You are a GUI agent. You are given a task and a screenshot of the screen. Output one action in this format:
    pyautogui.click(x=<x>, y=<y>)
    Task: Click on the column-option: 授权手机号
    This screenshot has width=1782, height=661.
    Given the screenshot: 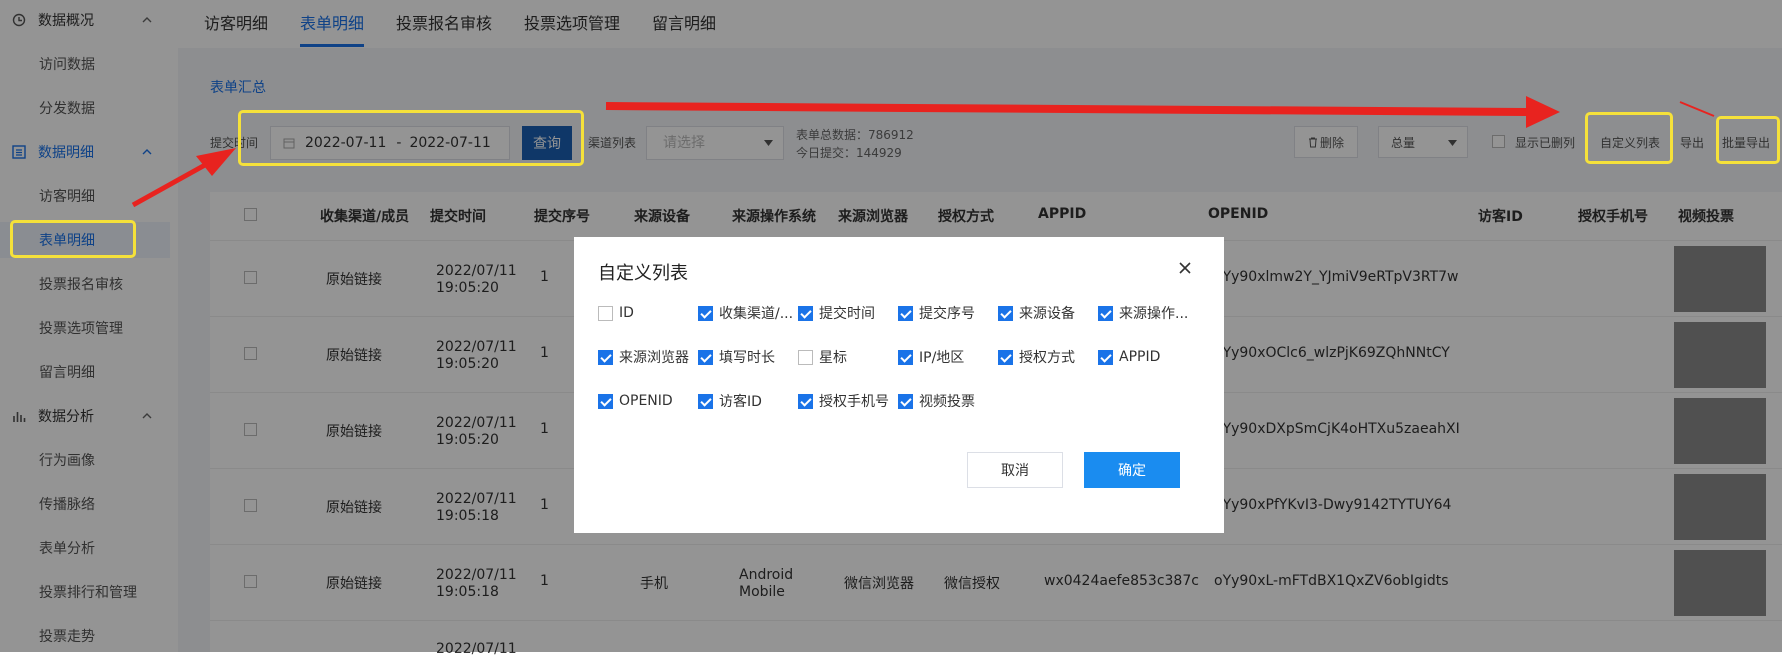 What is the action you would take?
    pyautogui.click(x=843, y=401)
    